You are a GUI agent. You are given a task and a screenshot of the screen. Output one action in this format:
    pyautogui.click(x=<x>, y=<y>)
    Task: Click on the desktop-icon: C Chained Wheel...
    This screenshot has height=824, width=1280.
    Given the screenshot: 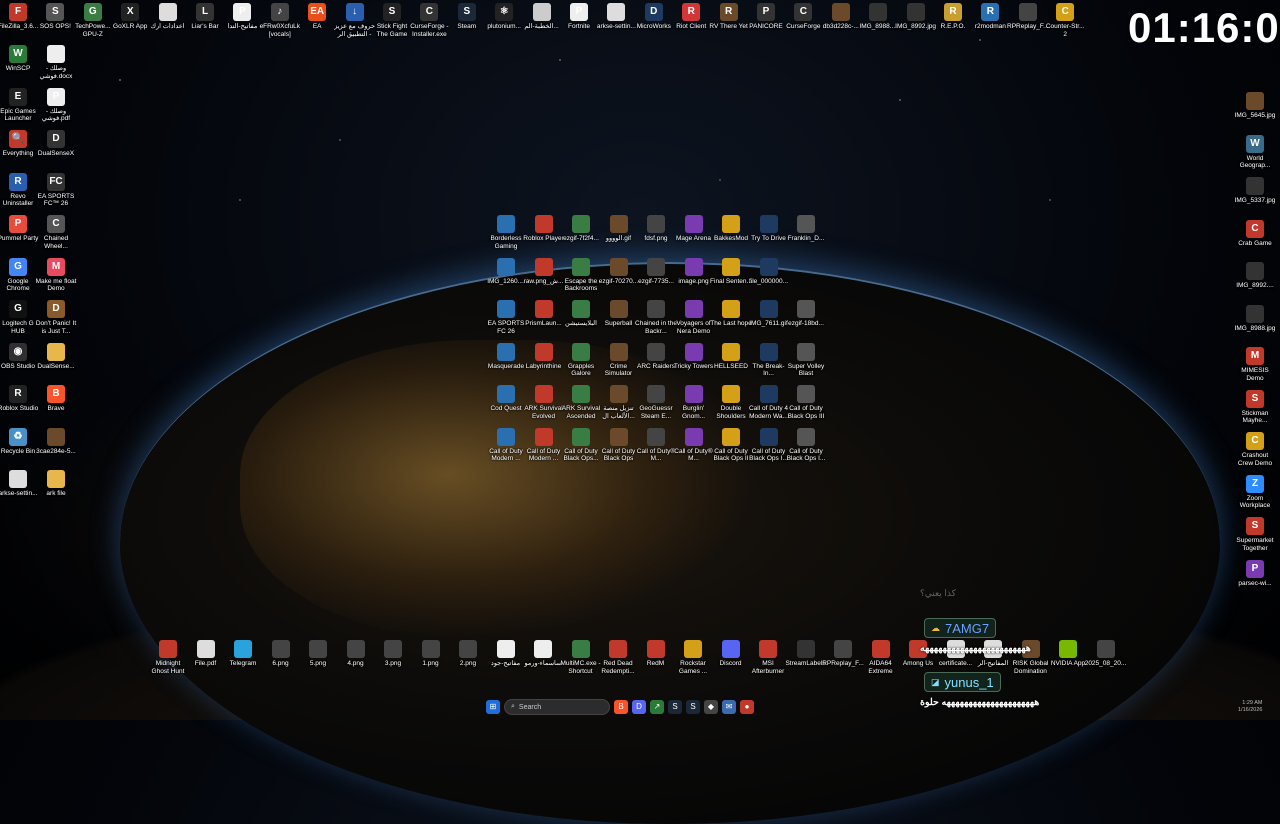 What is the action you would take?
    pyautogui.click(x=56, y=232)
    